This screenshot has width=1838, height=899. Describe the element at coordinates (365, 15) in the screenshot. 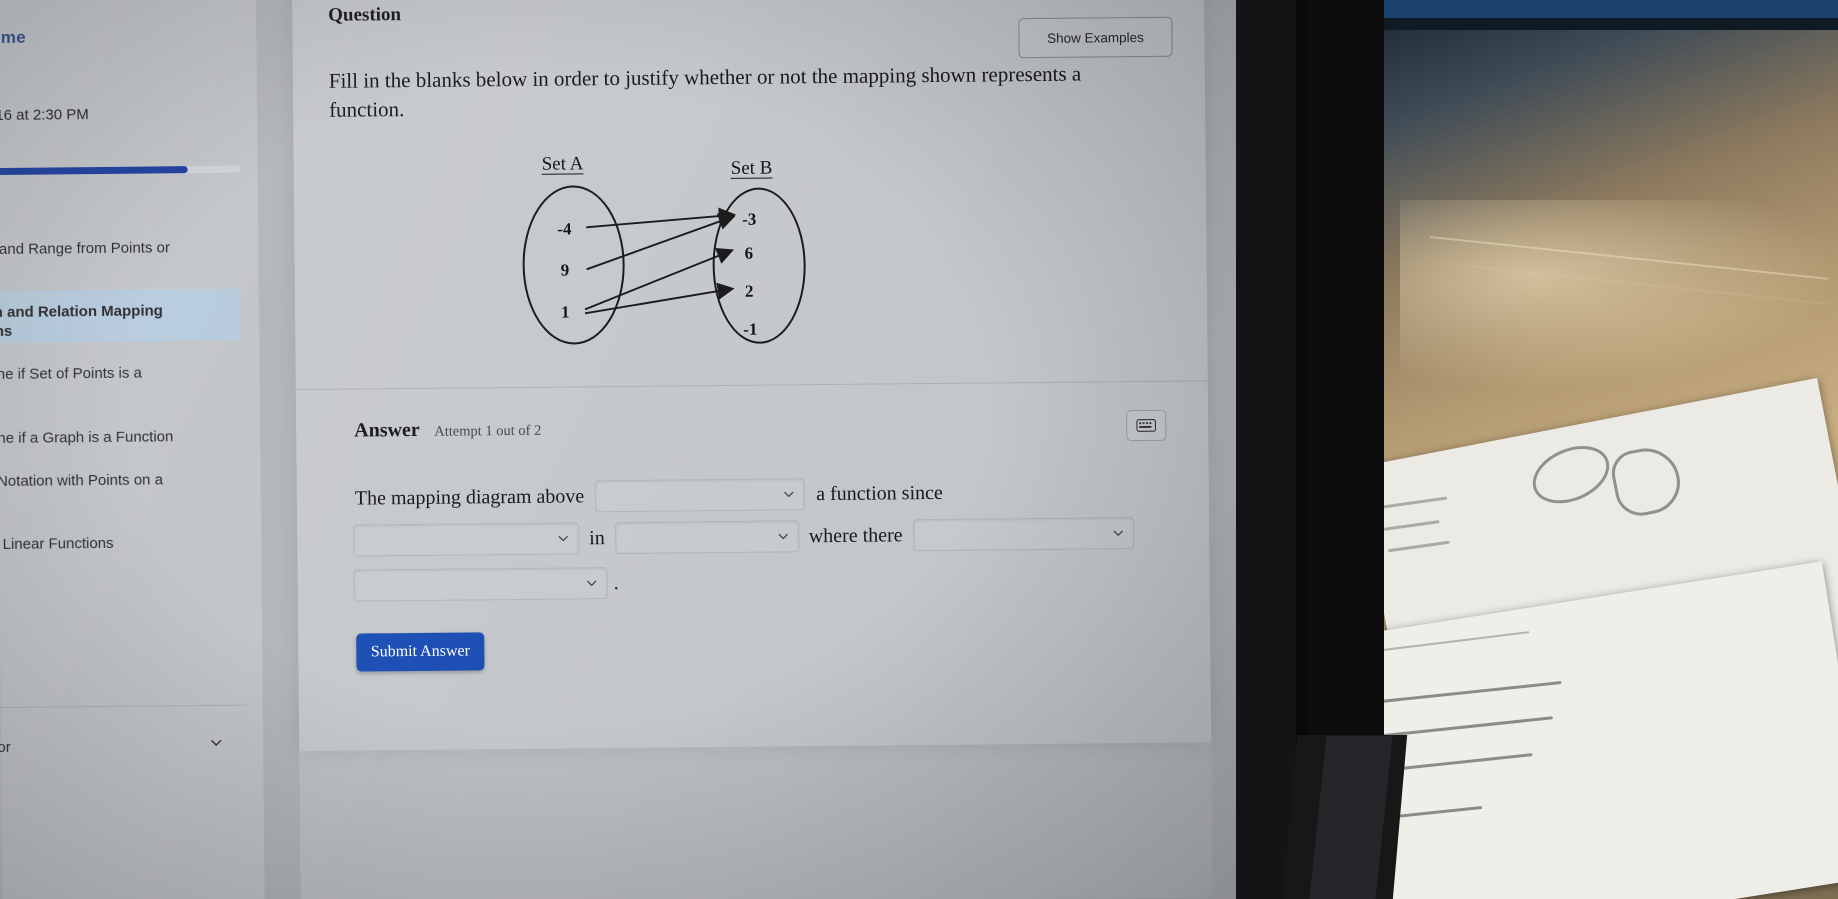

I see `page-title: Question` at that location.